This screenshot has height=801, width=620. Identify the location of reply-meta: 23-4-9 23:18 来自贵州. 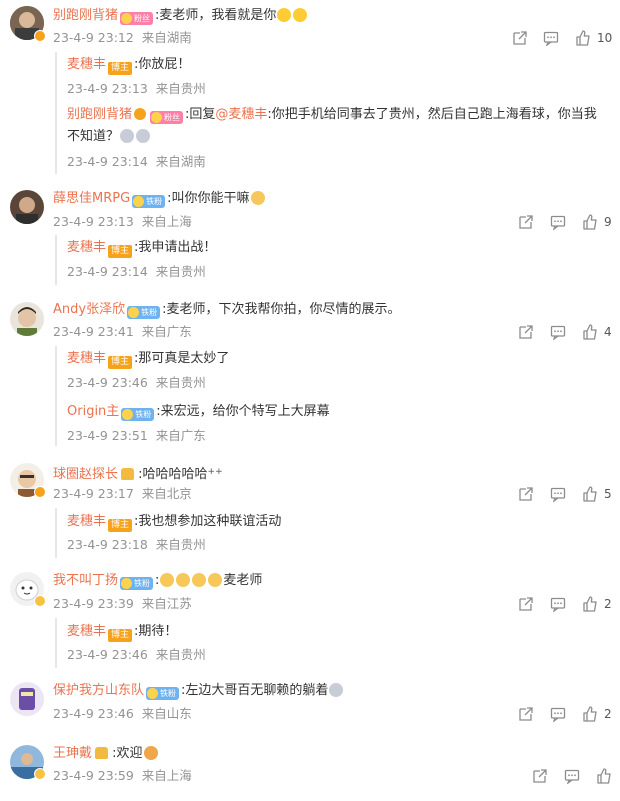
(136, 545).